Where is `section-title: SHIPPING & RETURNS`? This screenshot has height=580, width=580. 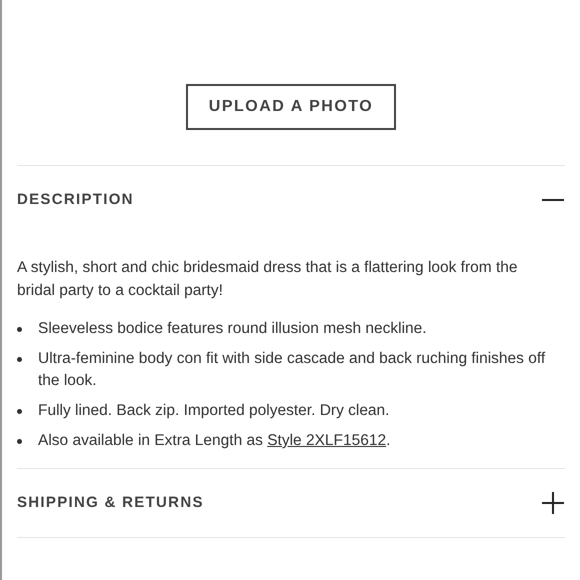 section-title: SHIPPING & RETURNS is located at coordinates (110, 502).